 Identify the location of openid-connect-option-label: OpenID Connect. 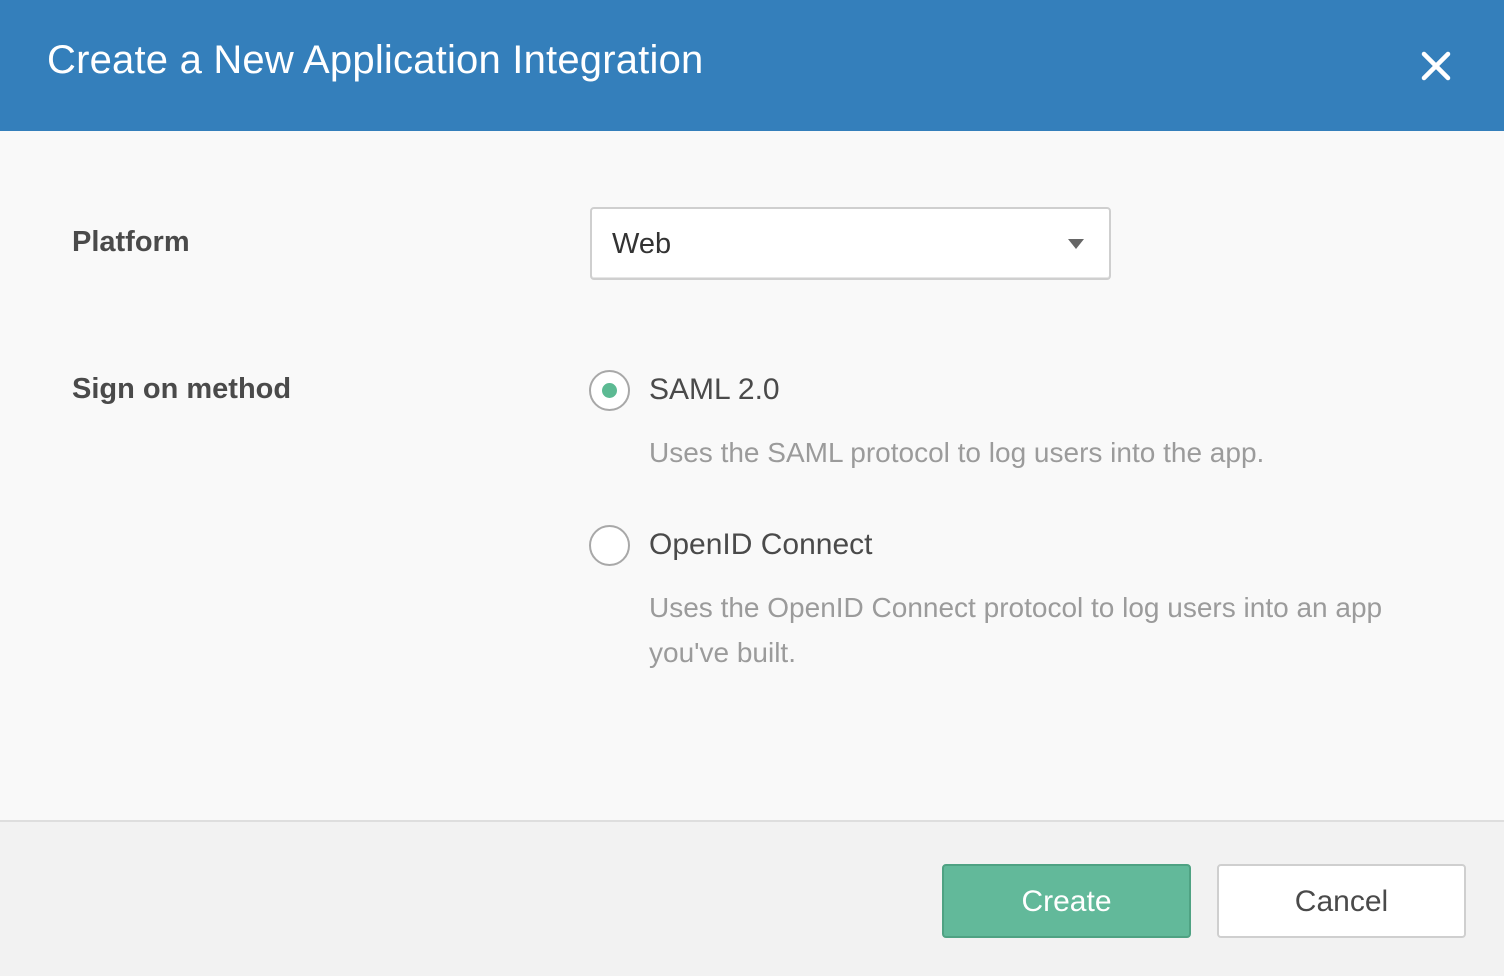
(760, 545).